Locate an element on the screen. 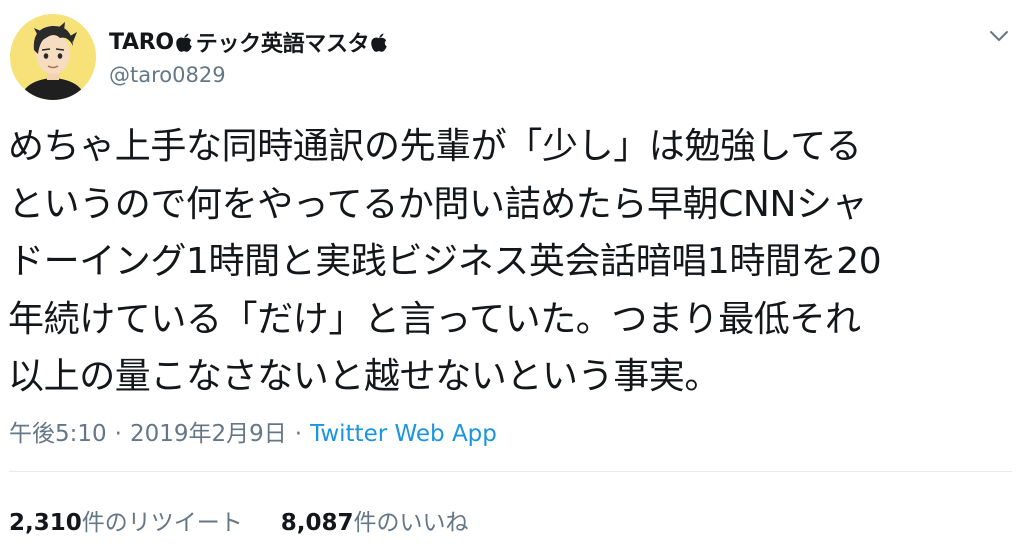  likes-label: 件のいいね is located at coordinates (411, 523).